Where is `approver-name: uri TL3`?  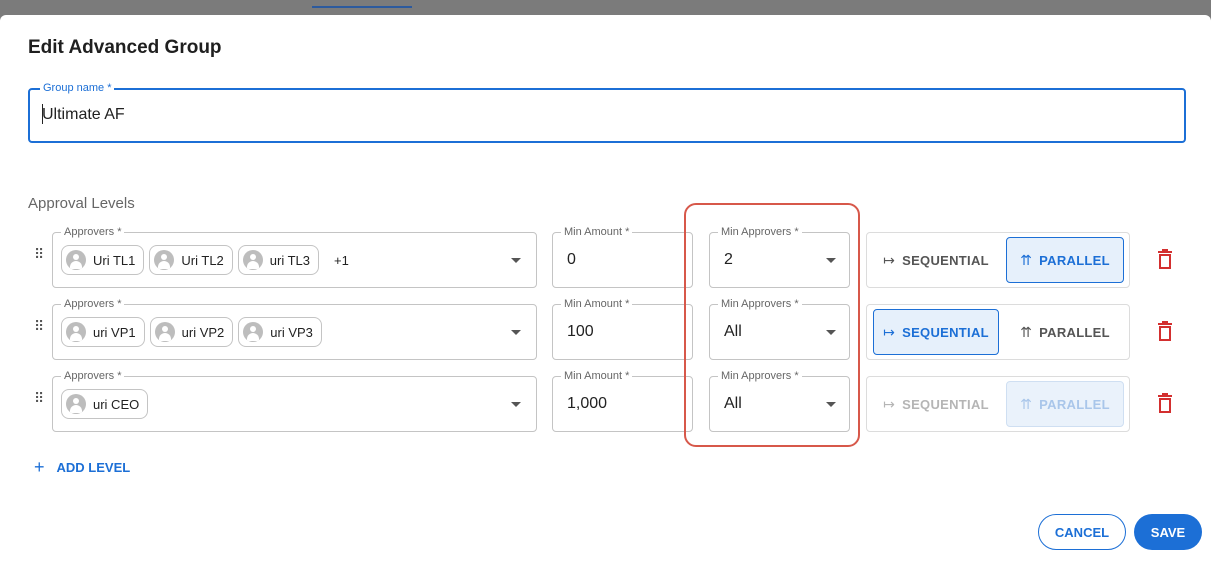 approver-name: uri TL3 is located at coordinates (290, 260).